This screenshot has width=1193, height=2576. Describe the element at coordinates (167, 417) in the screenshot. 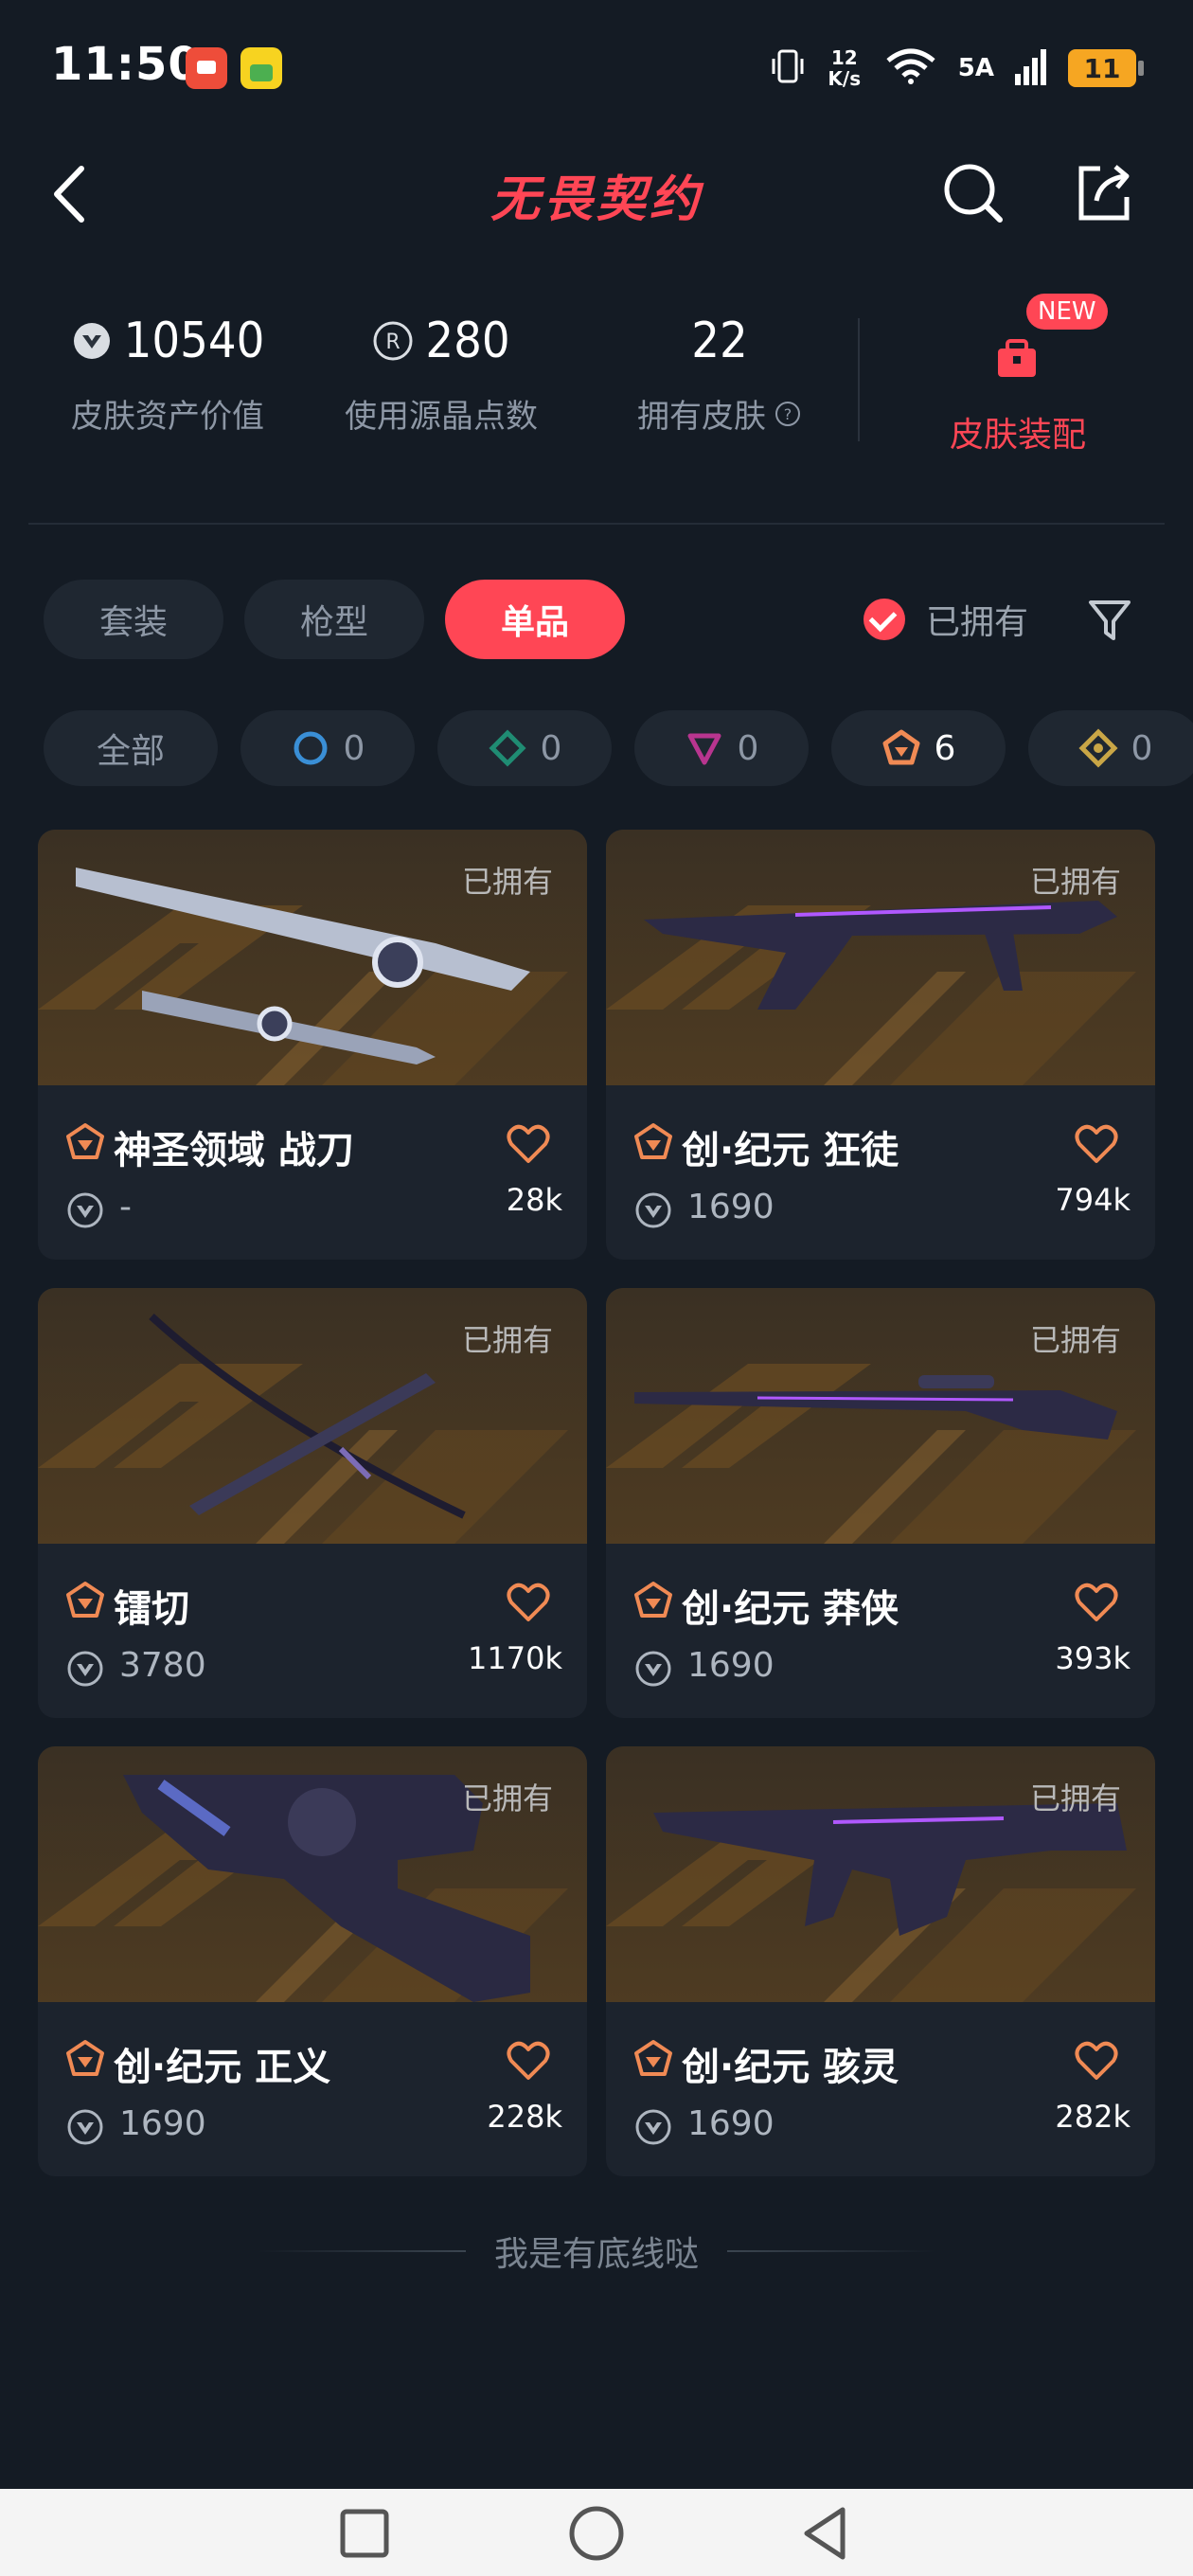

I see `stat-label: 皮肤资产价值` at that location.